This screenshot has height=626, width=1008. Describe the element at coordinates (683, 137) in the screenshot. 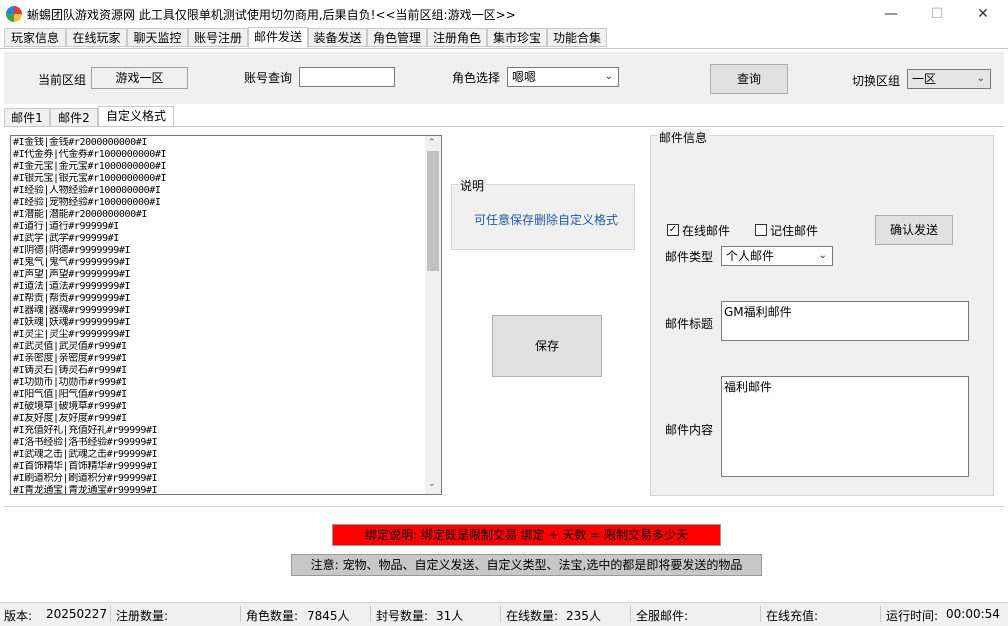

I see `mail-info-title: 邮件信息` at that location.